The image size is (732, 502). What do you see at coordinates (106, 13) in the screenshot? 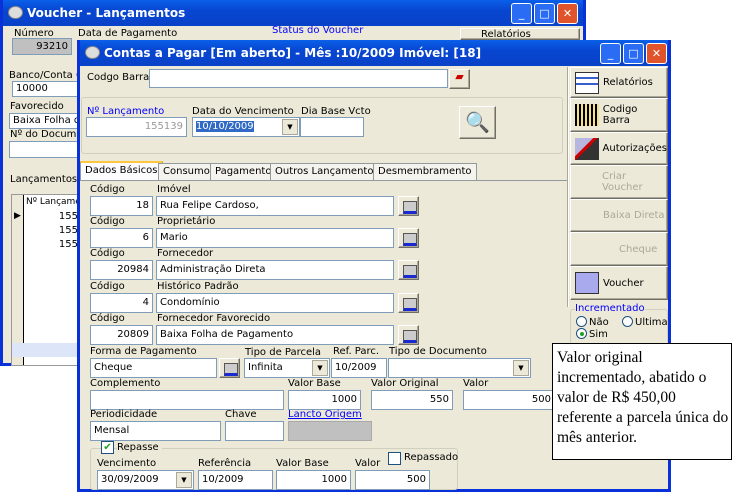
I see `window-title: Voucher - Lançamentos` at bounding box center [106, 13].